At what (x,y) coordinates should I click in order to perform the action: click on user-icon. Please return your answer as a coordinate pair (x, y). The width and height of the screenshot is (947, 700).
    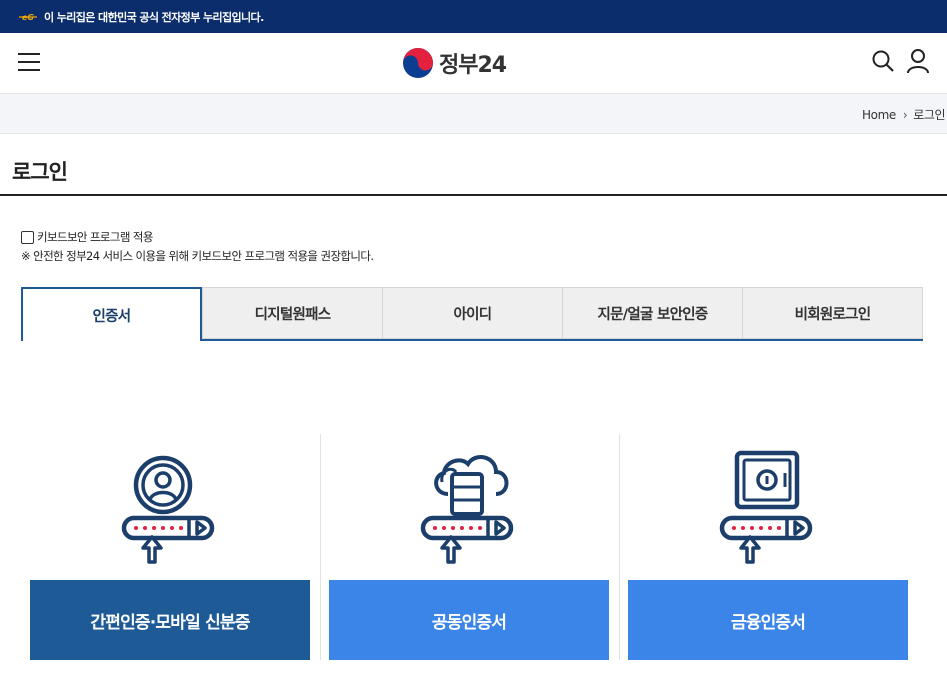
    Looking at the image, I should click on (918, 61).